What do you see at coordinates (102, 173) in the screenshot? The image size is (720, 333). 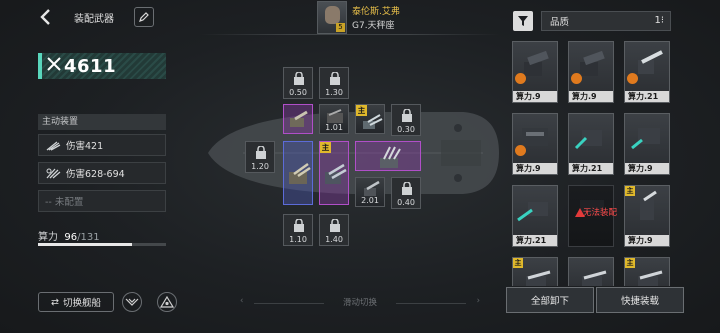 I see `active-skill-2: 伤害628-694` at bounding box center [102, 173].